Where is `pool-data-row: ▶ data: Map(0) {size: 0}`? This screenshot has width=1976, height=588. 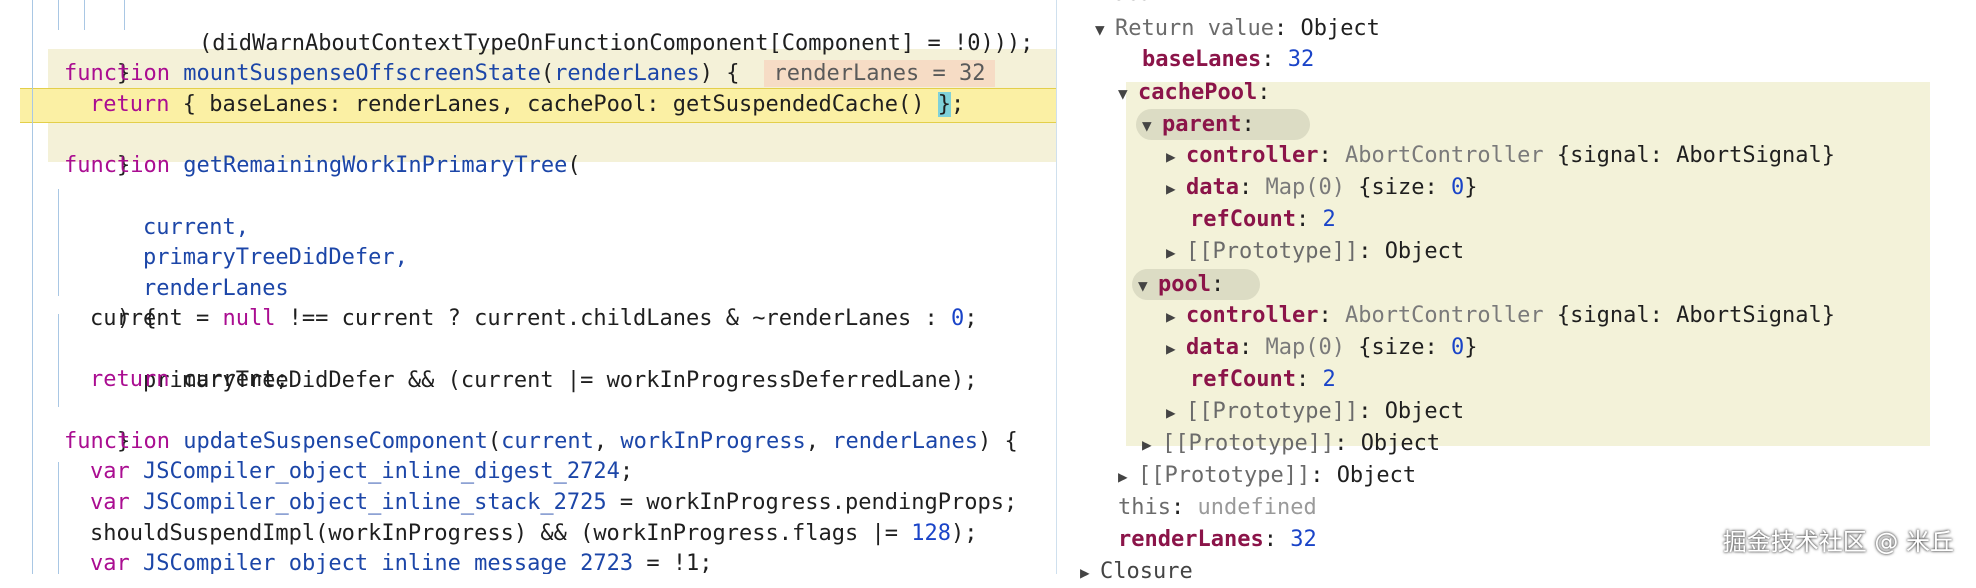 pool-data-row: ▶ data: Map(0) {size: 0} is located at coordinates (1321, 347).